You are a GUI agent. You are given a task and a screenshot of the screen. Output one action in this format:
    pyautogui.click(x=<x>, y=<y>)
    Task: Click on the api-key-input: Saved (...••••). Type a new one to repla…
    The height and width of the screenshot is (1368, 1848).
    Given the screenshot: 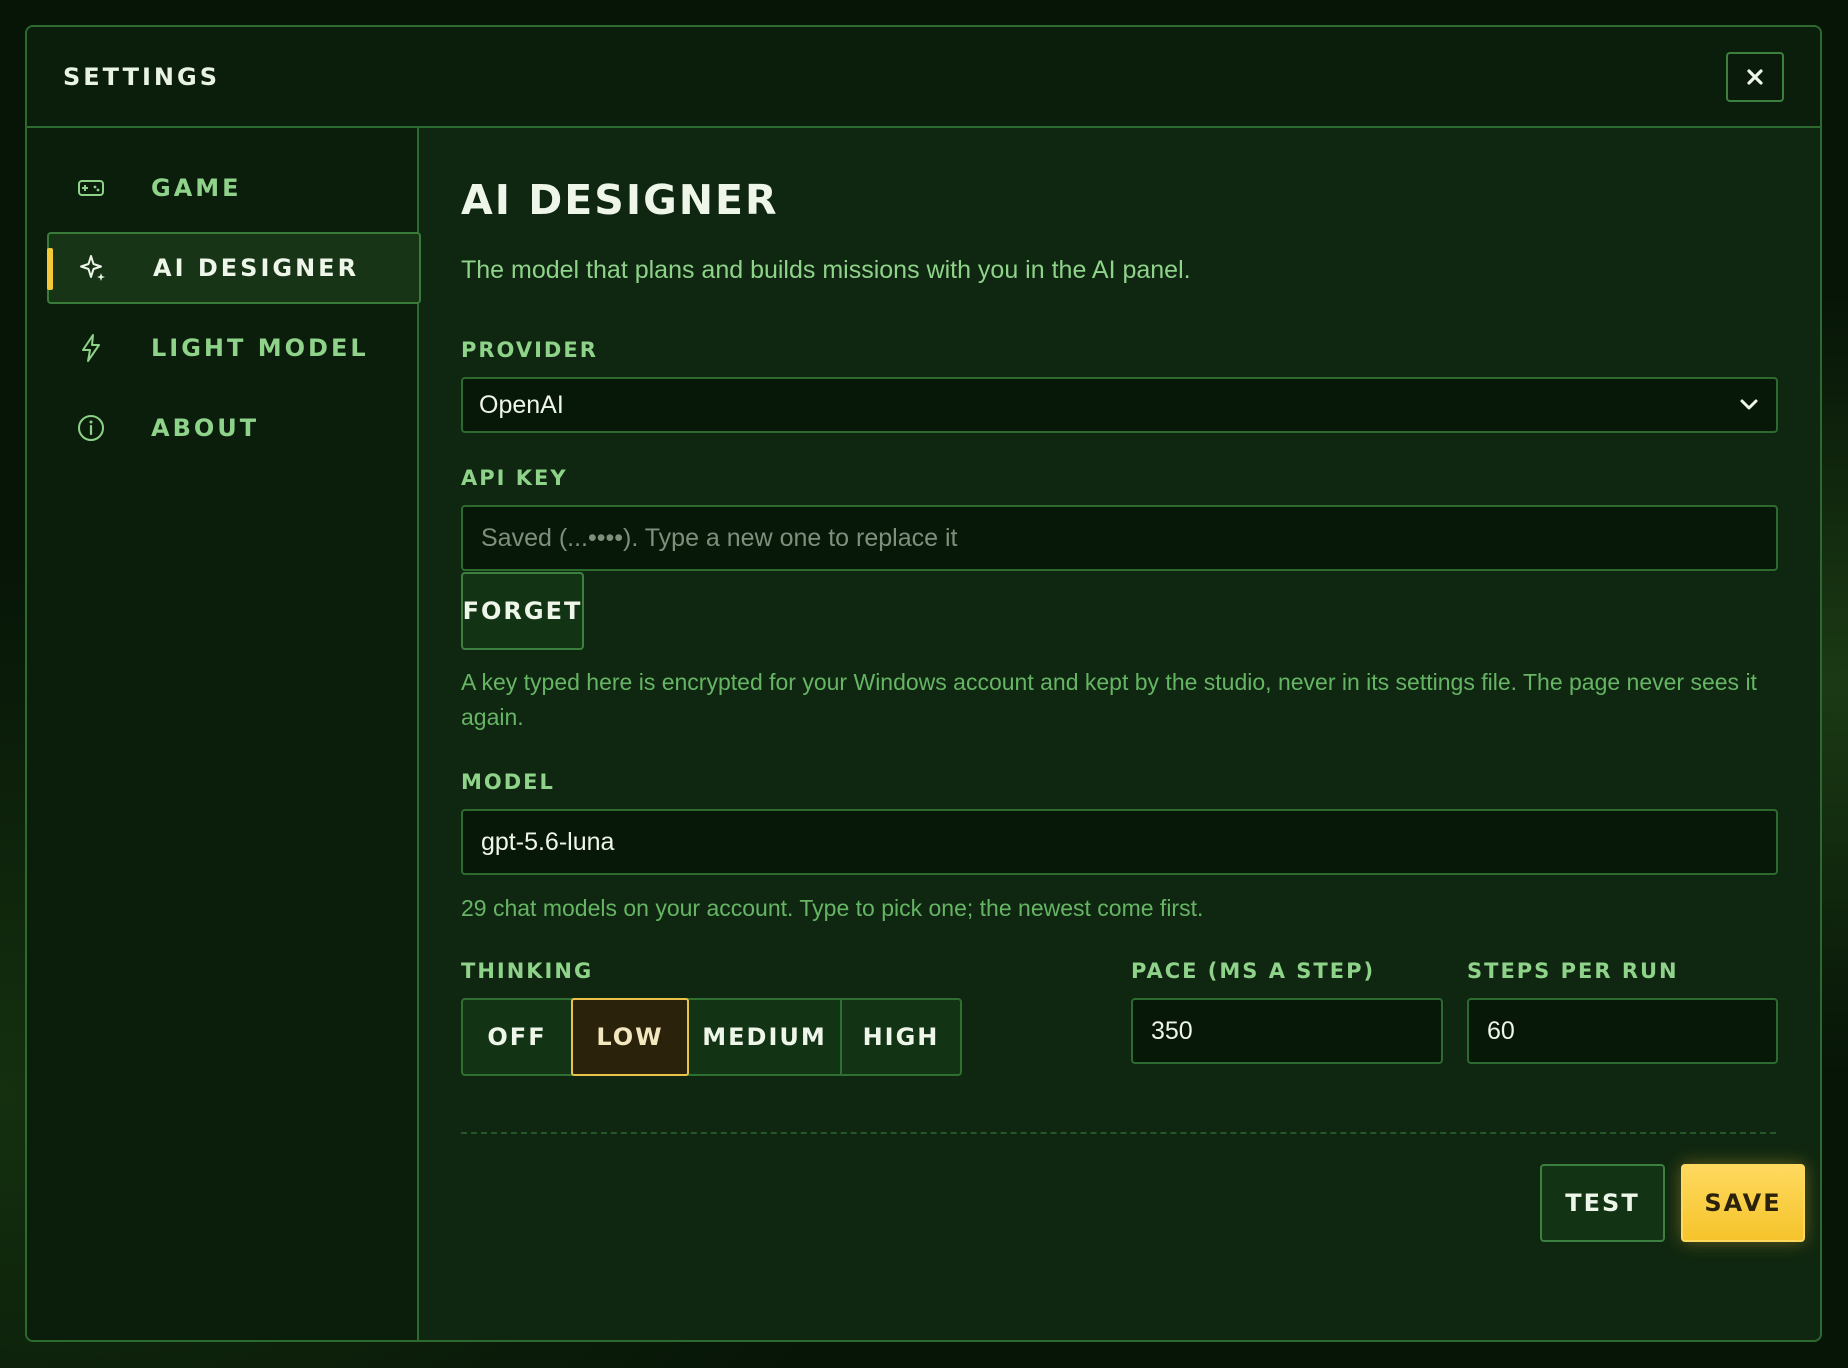 What is the action you would take?
    pyautogui.click(x=1119, y=538)
    